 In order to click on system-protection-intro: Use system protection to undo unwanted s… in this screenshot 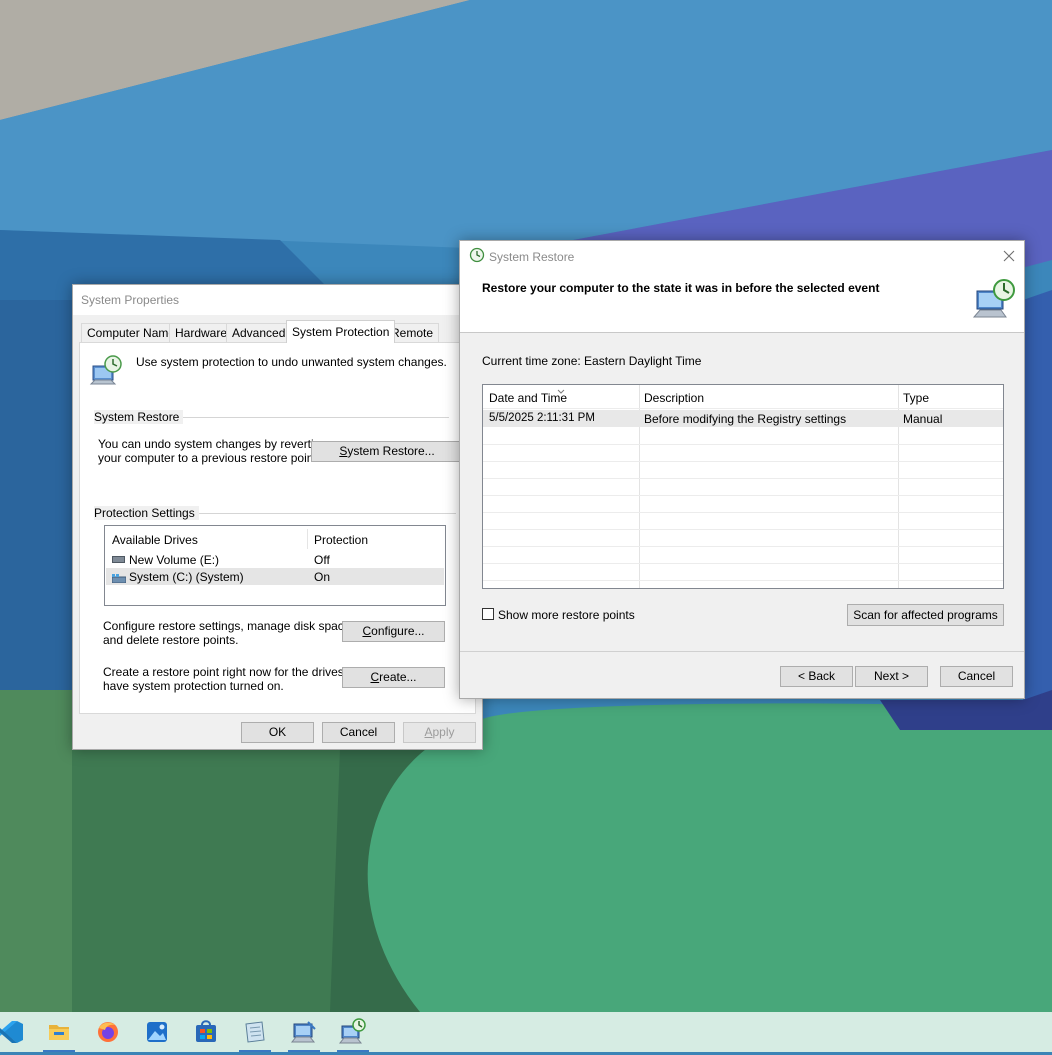, I will do `click(291, 362)`.